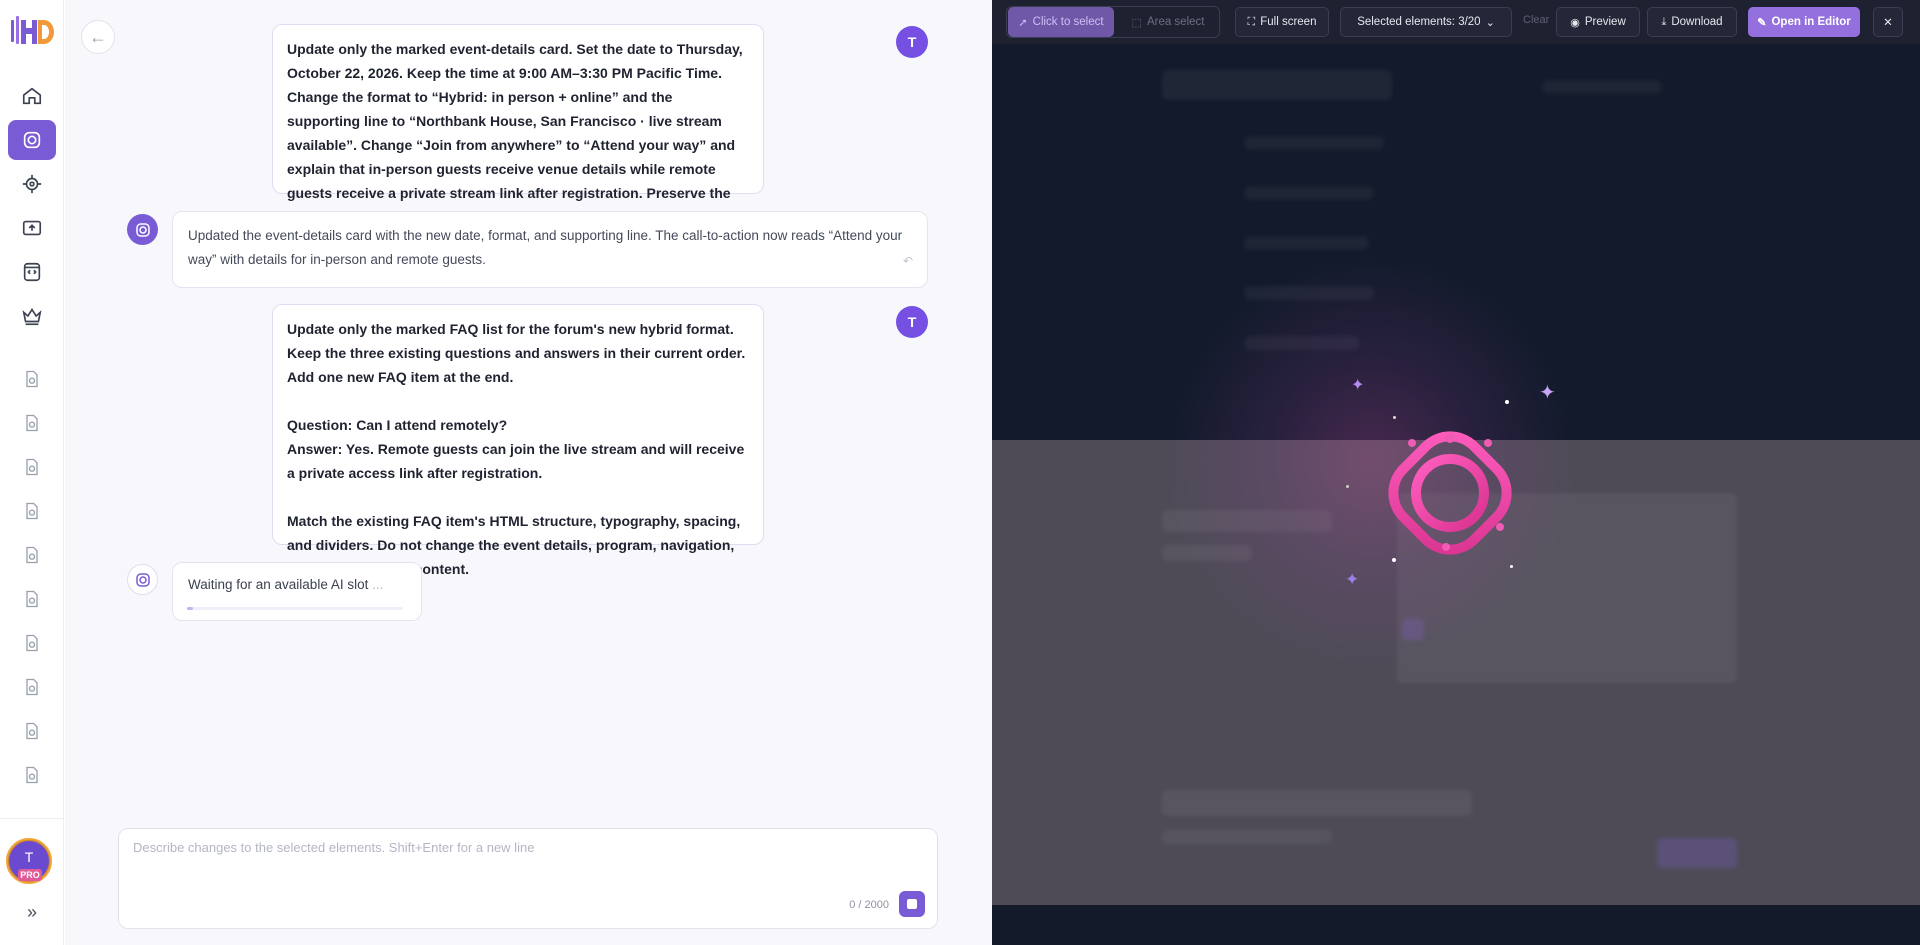 The height and width of the screenshot is (945, 1920). What do you see at coordinates (278, 584) in the screenshot?
I see `status-text: Waiting for an available AI slot` at bounding box center [278, 584].